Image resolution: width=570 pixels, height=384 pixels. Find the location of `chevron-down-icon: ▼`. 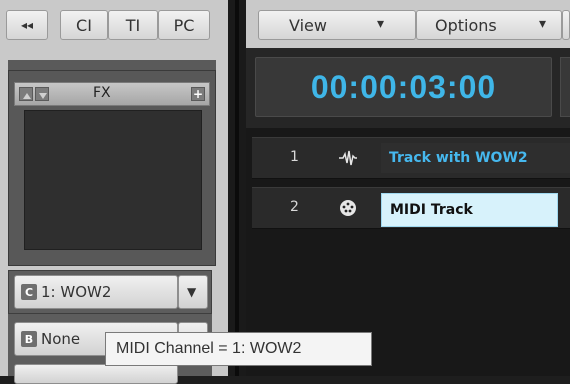

chevron-down-icon: ▼ is located at coordinates (192, 292).